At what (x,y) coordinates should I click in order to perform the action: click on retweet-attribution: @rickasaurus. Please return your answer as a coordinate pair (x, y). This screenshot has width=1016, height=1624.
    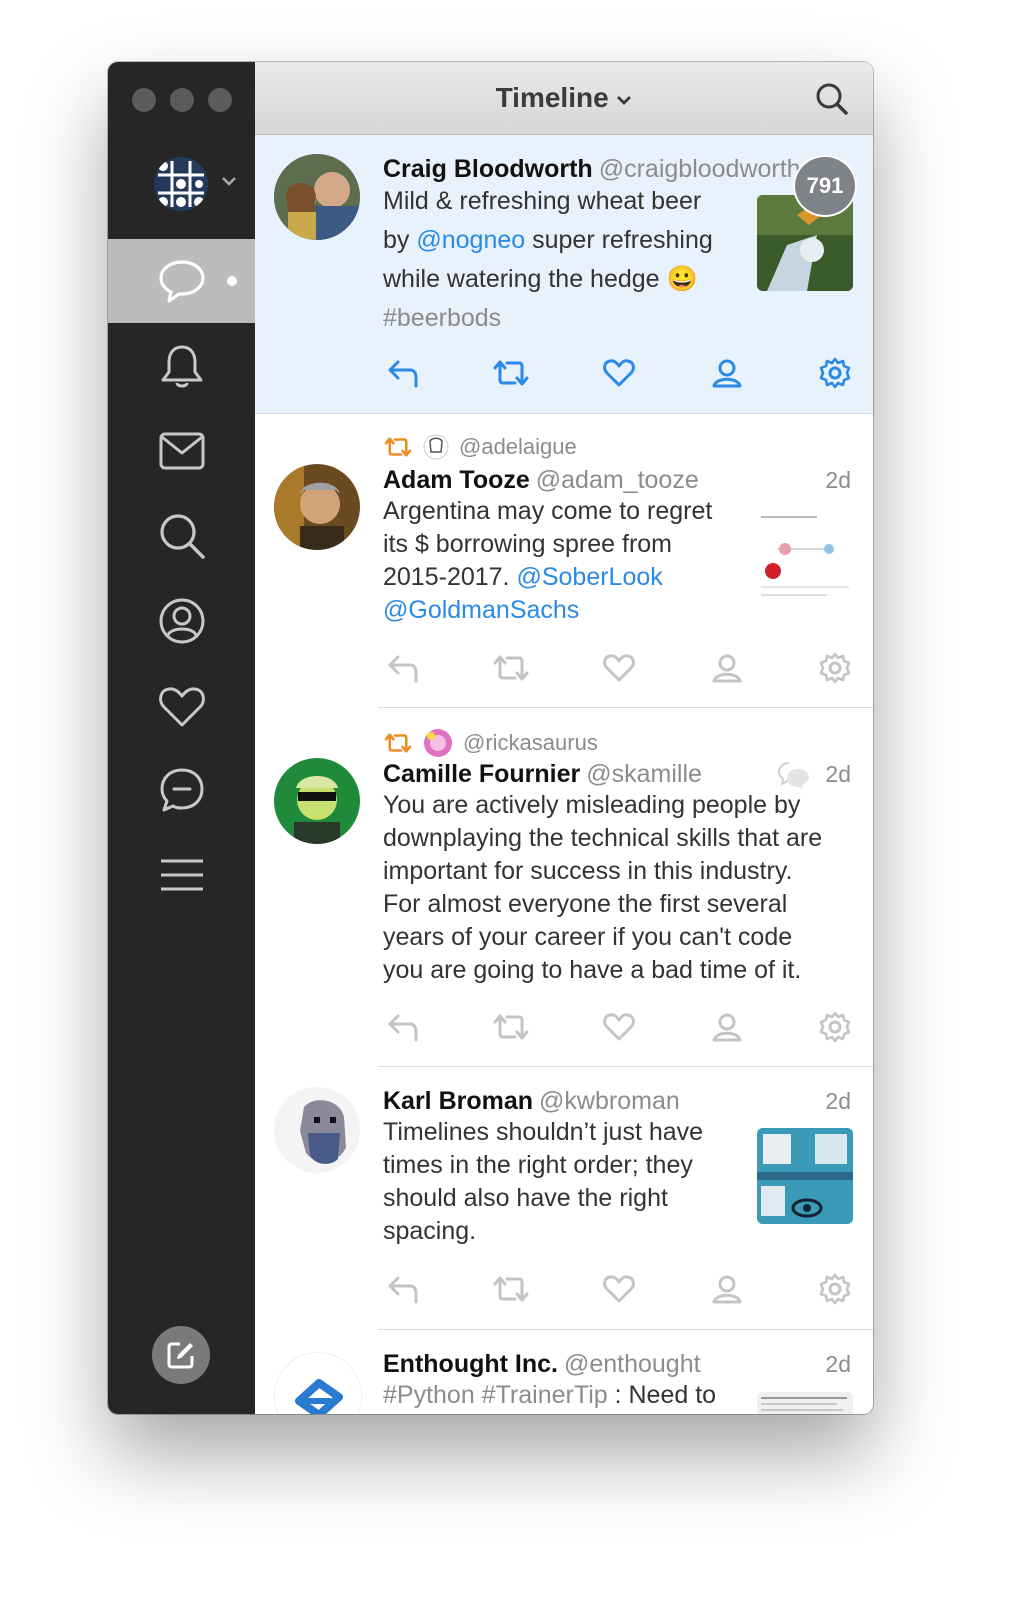
    Looking at the image, I should click on (490, 743).